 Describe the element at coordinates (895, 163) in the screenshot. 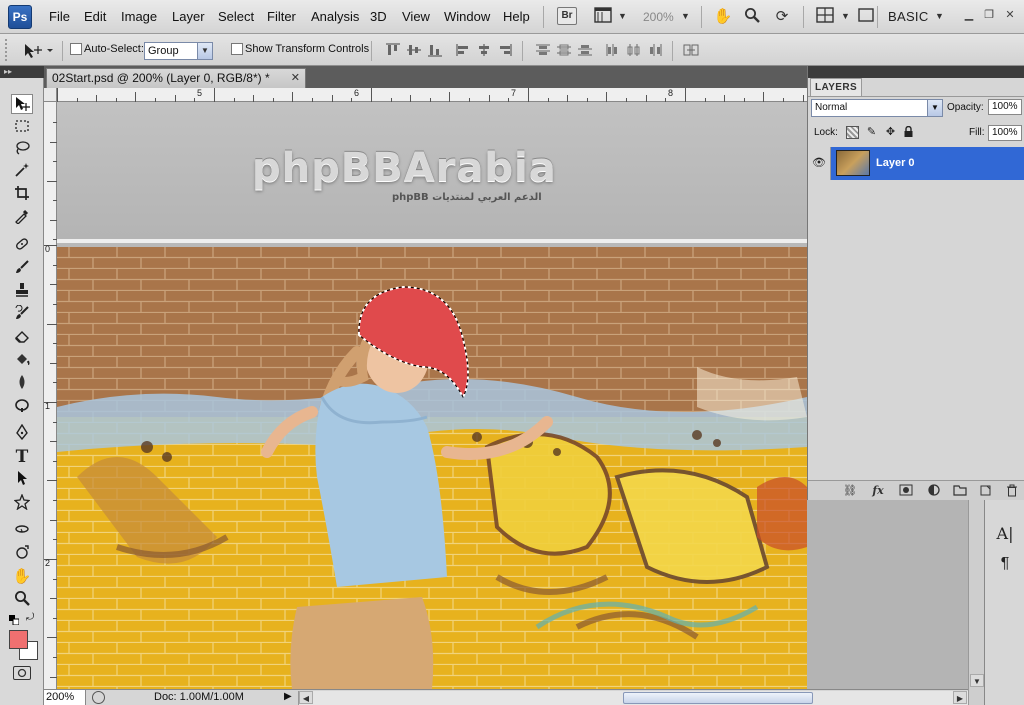

I see `layer-name: Layer 0` at that location.